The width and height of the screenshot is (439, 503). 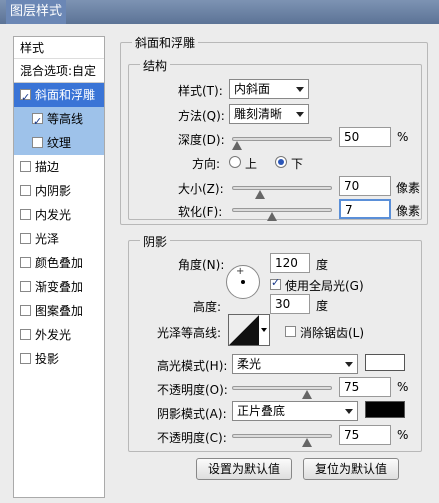 I want to click on angle-dial: +, so click(x=243, y=282).